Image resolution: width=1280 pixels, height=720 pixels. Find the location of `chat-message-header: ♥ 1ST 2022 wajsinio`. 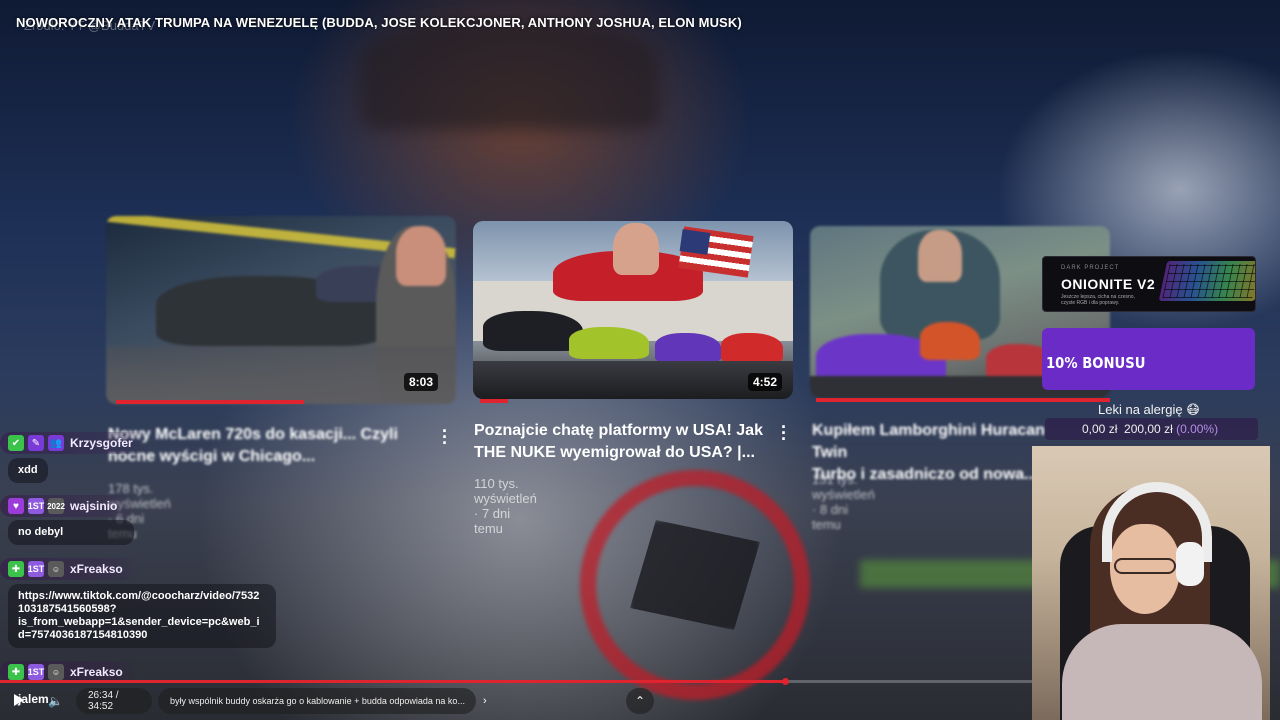

chat-message-header: ♥ 1ST 2022 wajsinio is located at coordinates (70, 506).